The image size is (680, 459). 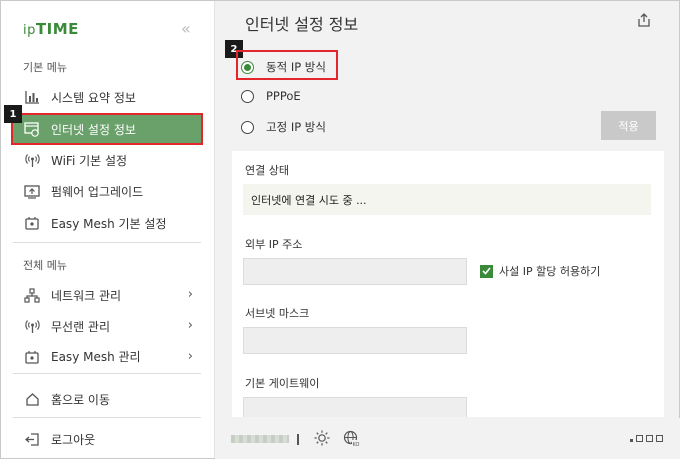 I want to click on subnet-mask-label: 서브넷 마스크, so click(x=277, y=313).